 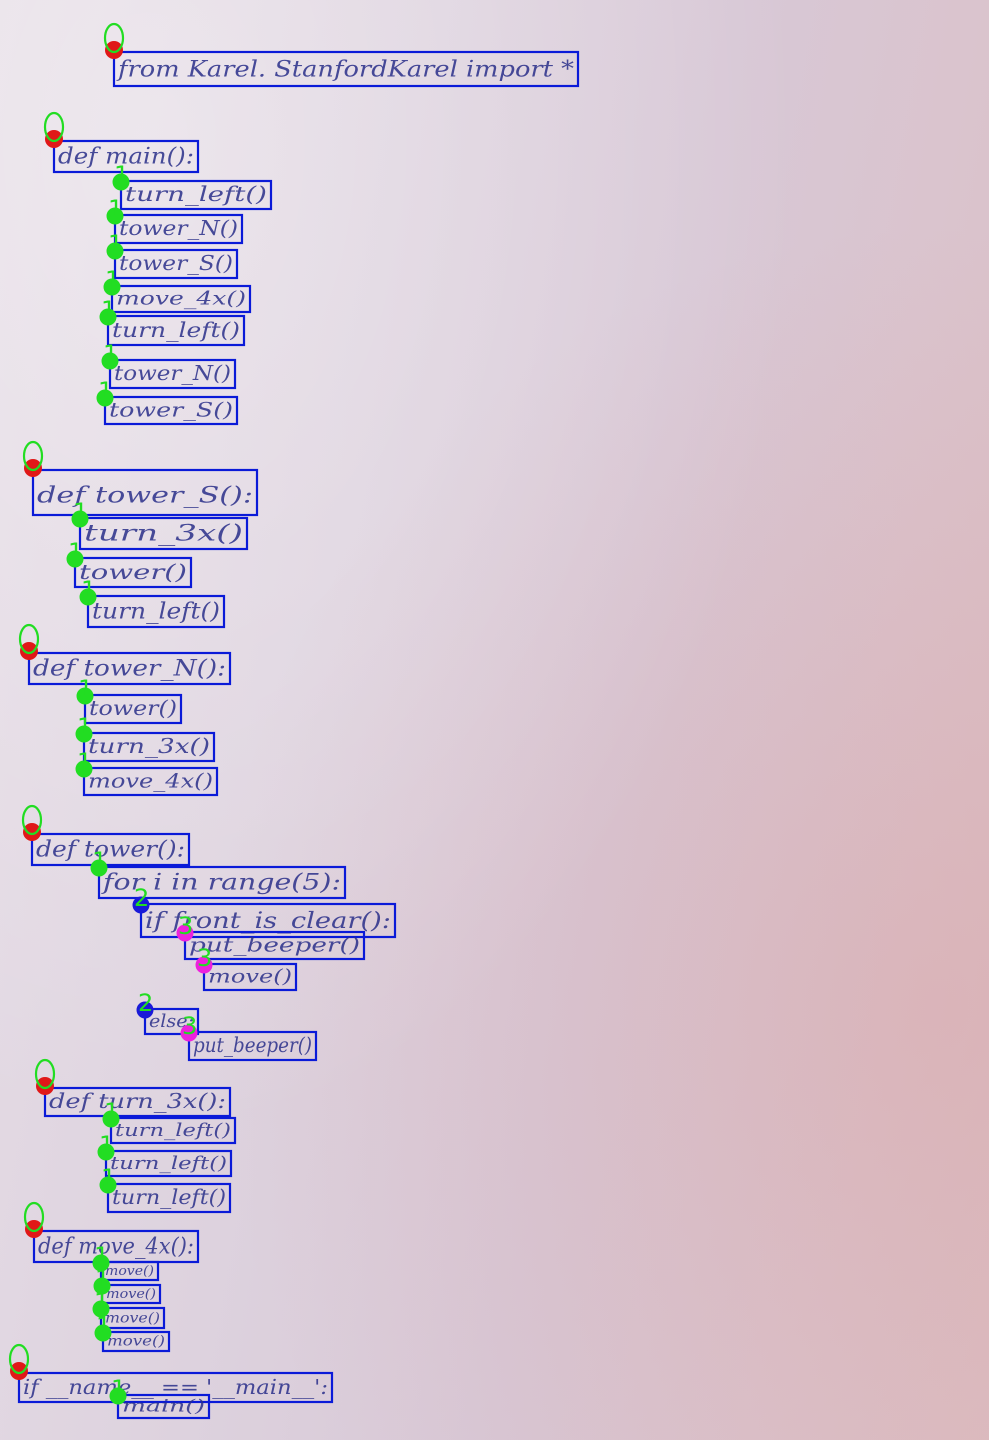 I want to click on line-text: def turn_3x():, so click(x=137, y=1101).